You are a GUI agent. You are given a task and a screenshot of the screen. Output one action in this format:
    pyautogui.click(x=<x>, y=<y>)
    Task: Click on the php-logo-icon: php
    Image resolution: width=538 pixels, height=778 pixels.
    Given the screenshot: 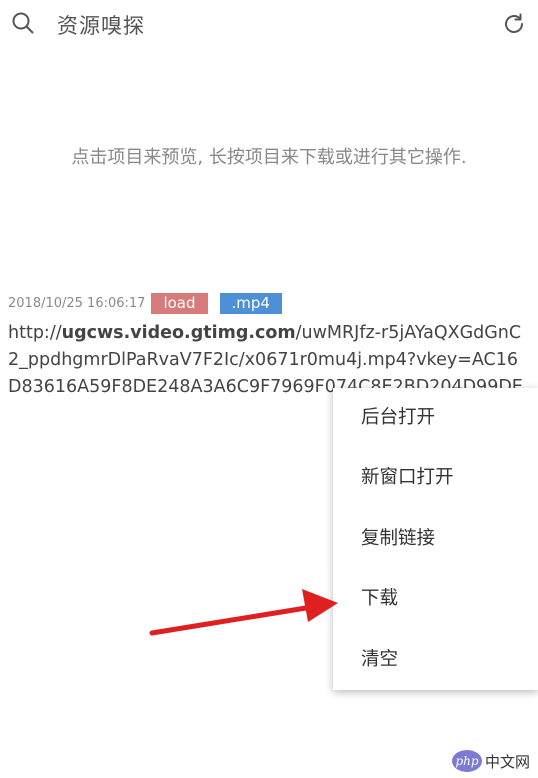 What is the action you would take?
    pyautogui.click(x=466, y=761)
    